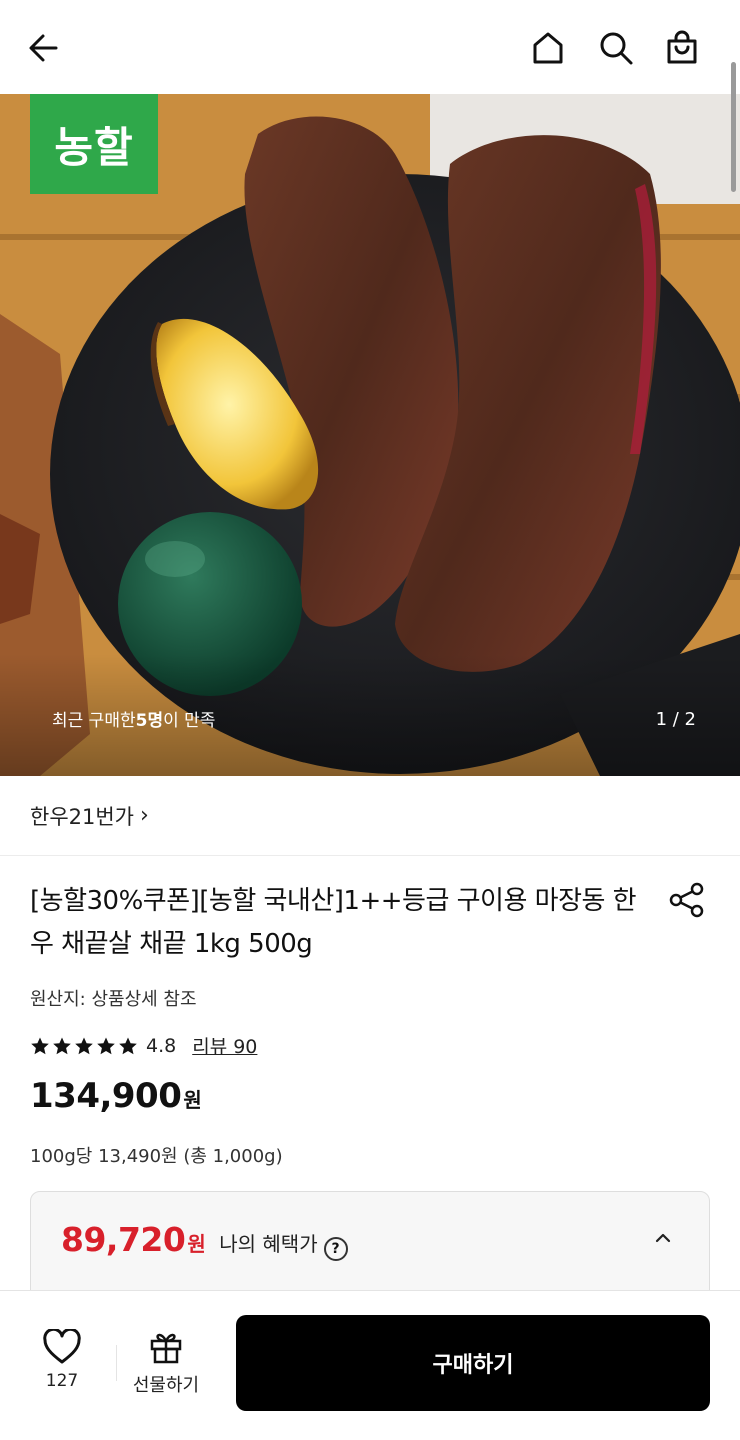 Image resolution: width=740 pixels, height=1440 pixels. What do you see at coordinates (123, 1239) in the screenshot?
I see `benefit-price-value: 89,720` at bounding box center [123, 1239].